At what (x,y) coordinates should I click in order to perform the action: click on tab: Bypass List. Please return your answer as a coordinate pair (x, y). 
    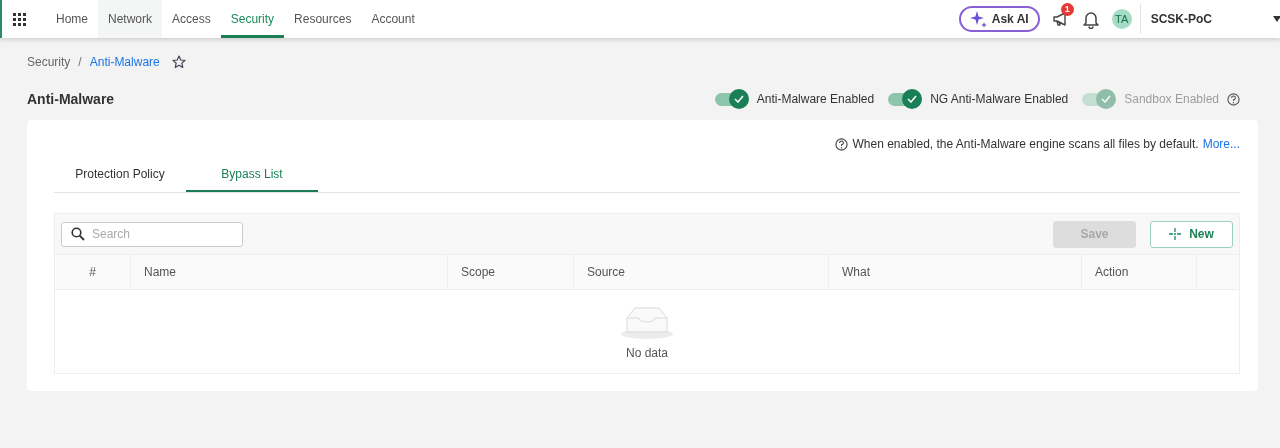
    Looking at the image, I should click on (252, 178).